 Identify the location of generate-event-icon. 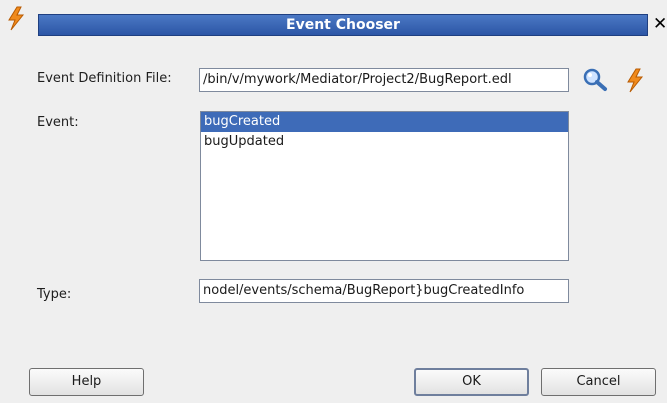
(635, 80).